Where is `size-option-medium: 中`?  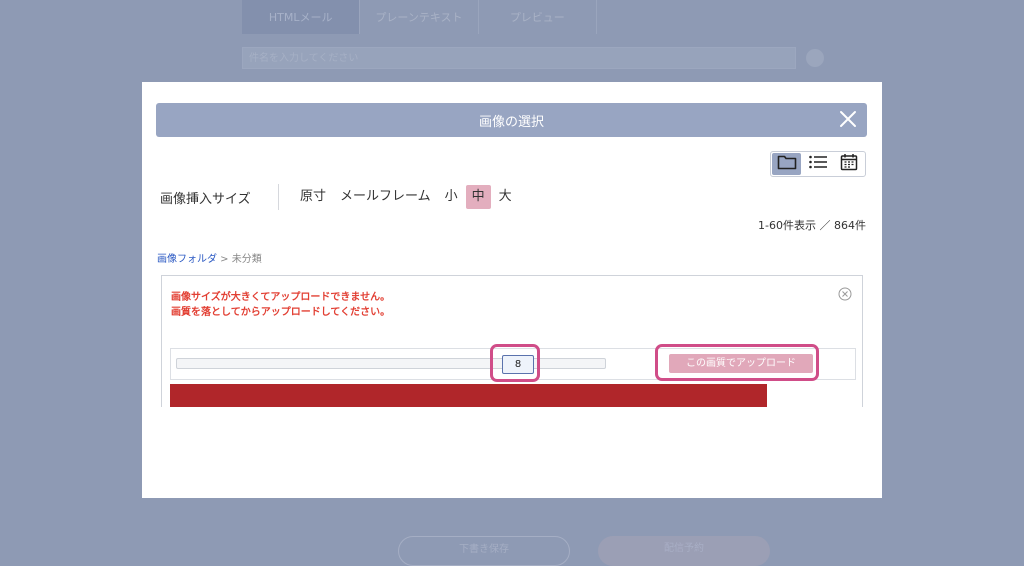
size-option-medium: 中 is located at coordinates (478, 197).